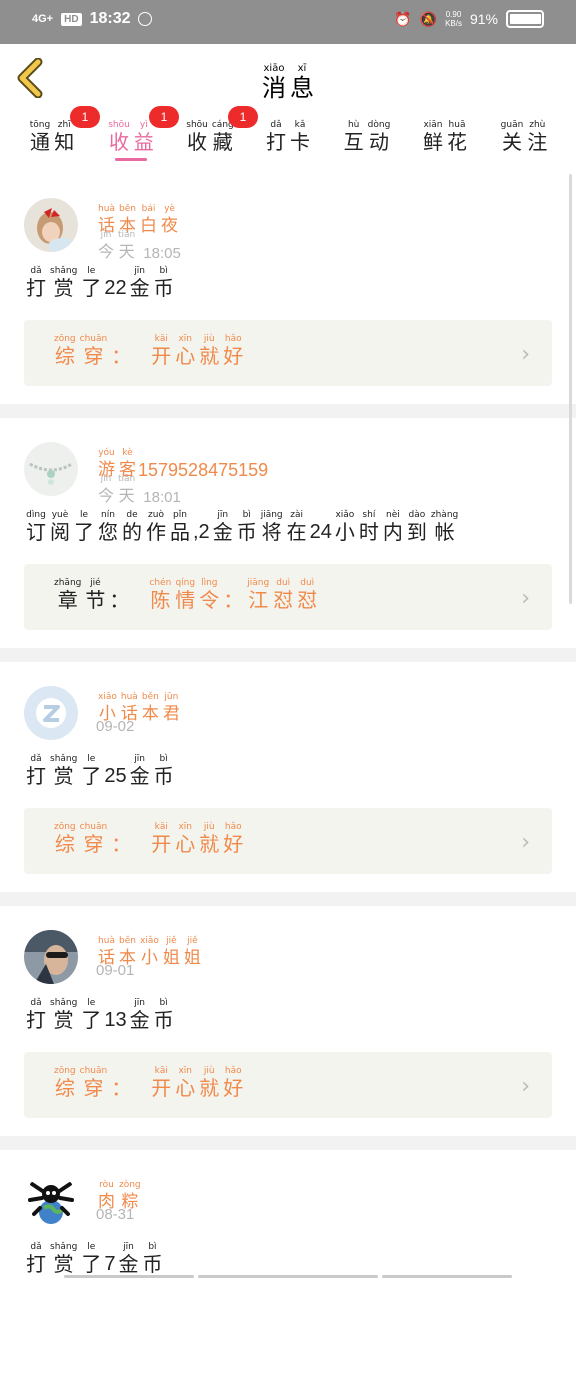  Describe the element at coordinates (288, 1143) in the screenshot. I see `divider` at that location.